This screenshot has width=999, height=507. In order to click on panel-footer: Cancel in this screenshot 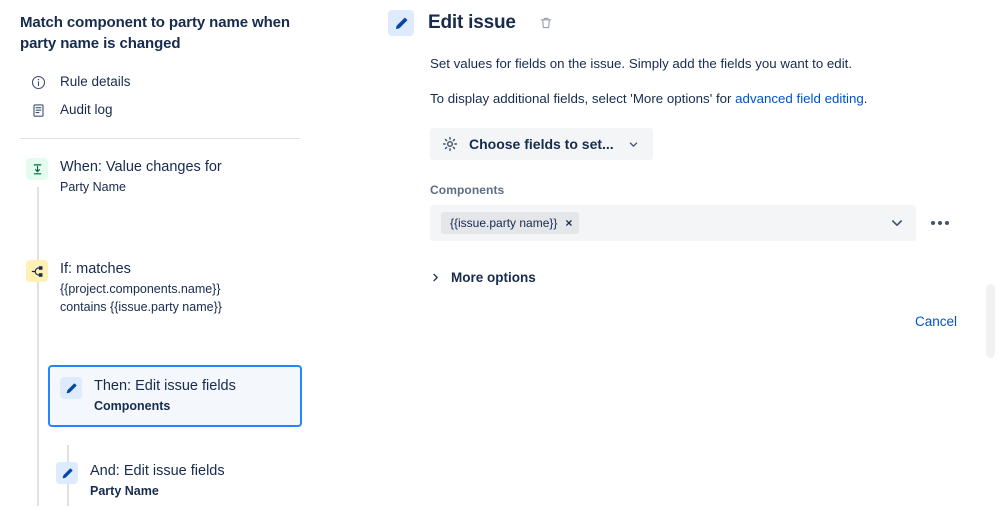, I will do `click(704, 321)`.